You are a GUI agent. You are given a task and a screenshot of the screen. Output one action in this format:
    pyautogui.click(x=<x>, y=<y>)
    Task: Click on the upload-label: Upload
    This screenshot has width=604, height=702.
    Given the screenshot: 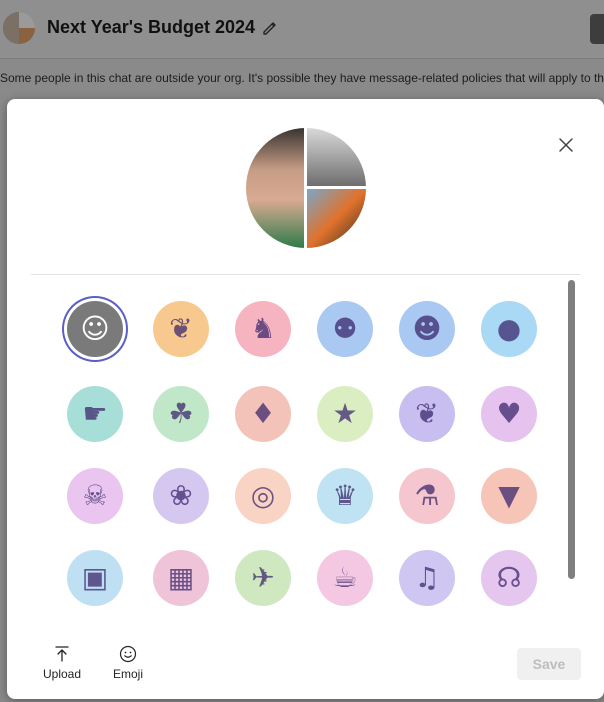 What is the action you would take?
    pyautogui.click(x=62, y=674)
    